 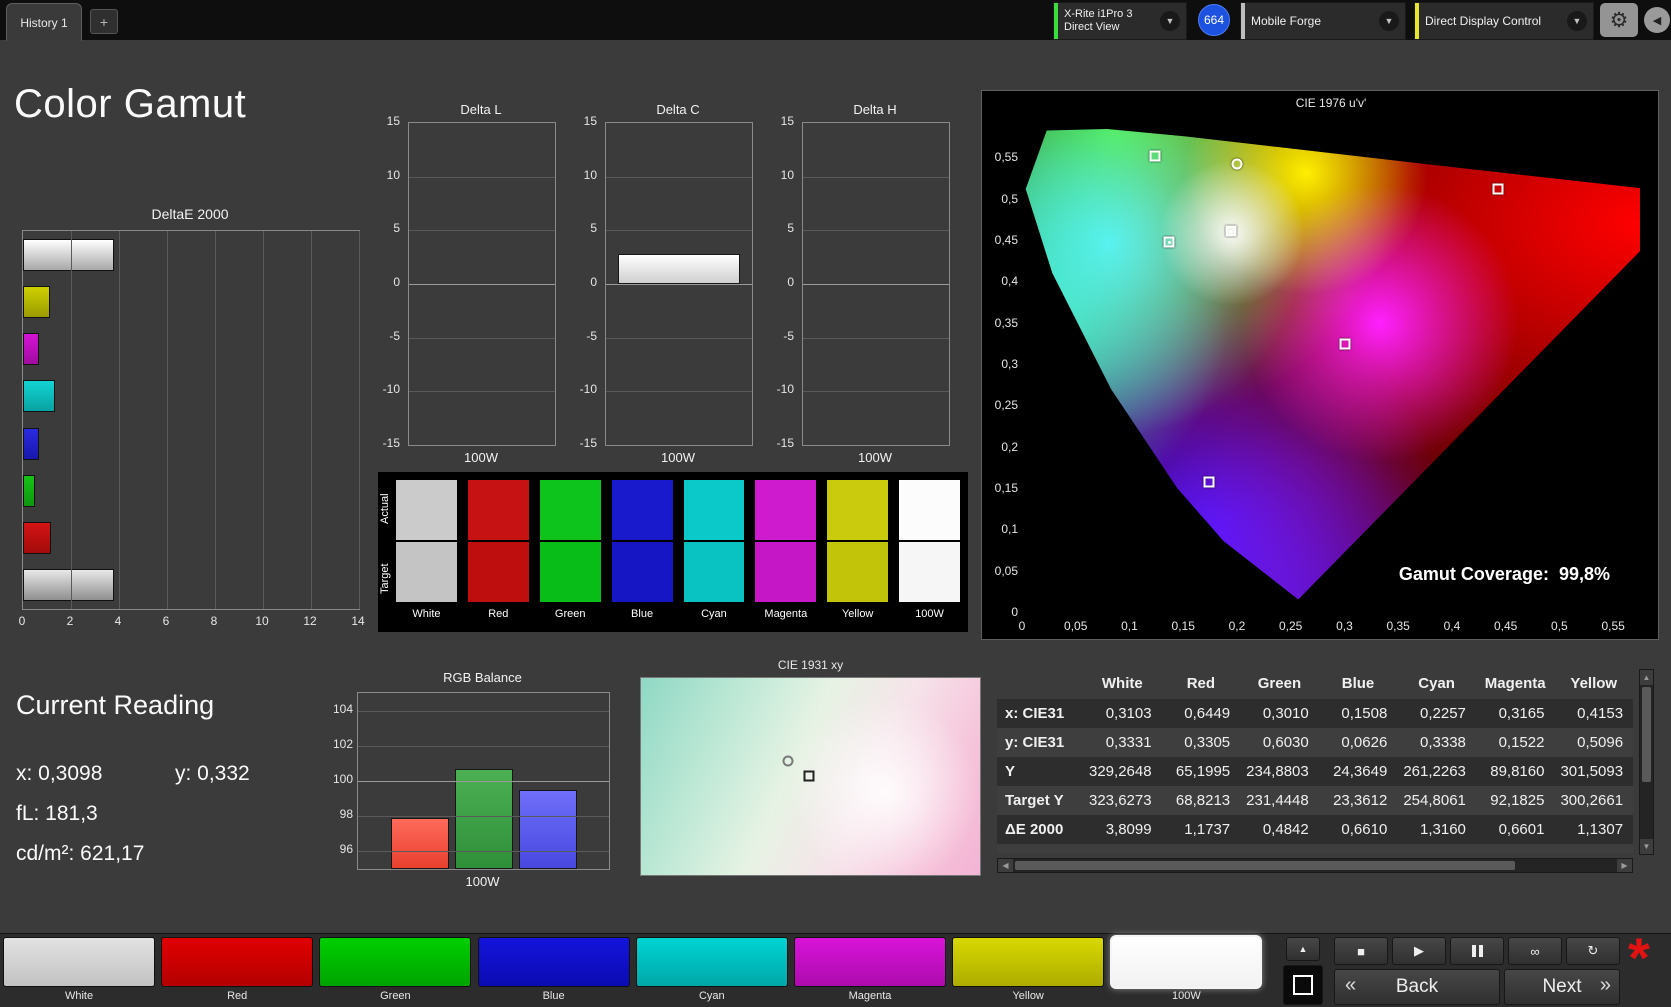 I want to click on scroll-left-icon: ◀, so click(x=1005, y=865).